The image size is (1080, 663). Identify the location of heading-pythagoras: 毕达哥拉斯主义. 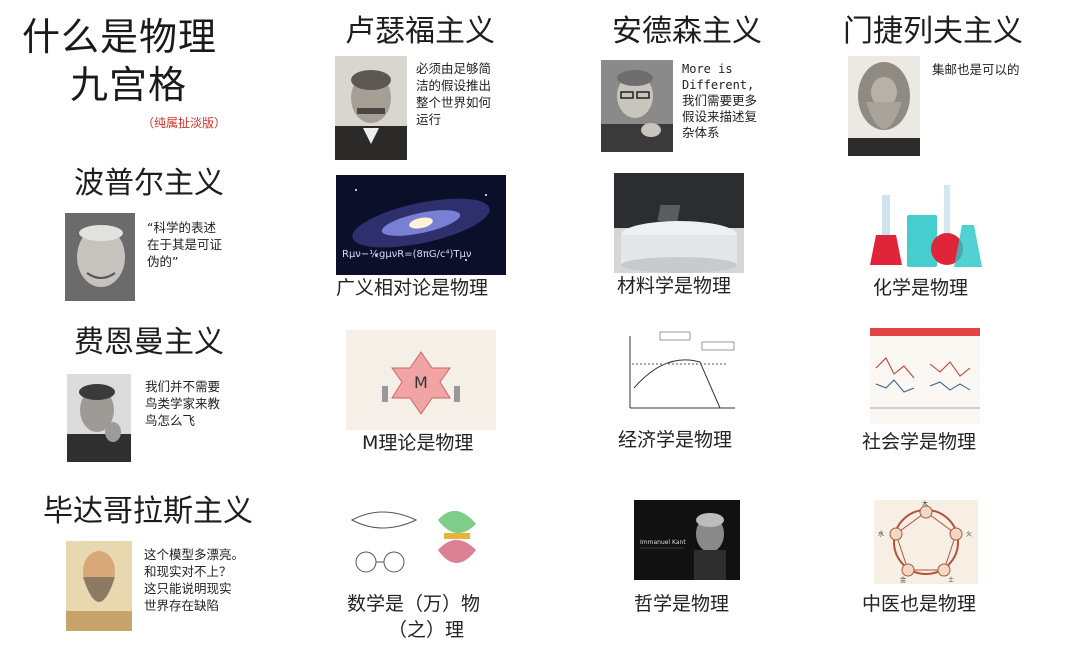
(148, 511).